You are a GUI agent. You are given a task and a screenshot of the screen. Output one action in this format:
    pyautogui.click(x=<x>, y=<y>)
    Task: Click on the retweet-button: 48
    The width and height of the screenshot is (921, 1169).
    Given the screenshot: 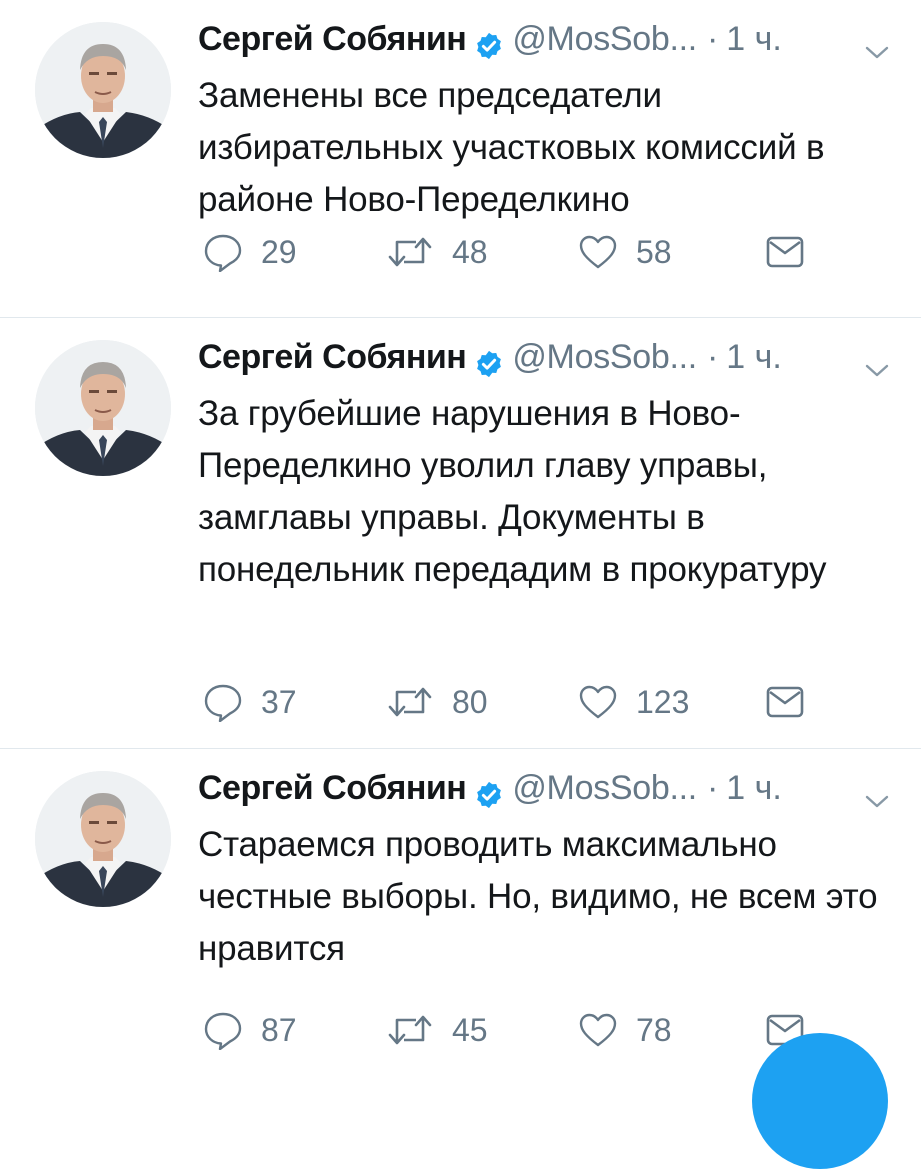 What is the action you would take?
    pyautogui.click(x=437, y=252)
    